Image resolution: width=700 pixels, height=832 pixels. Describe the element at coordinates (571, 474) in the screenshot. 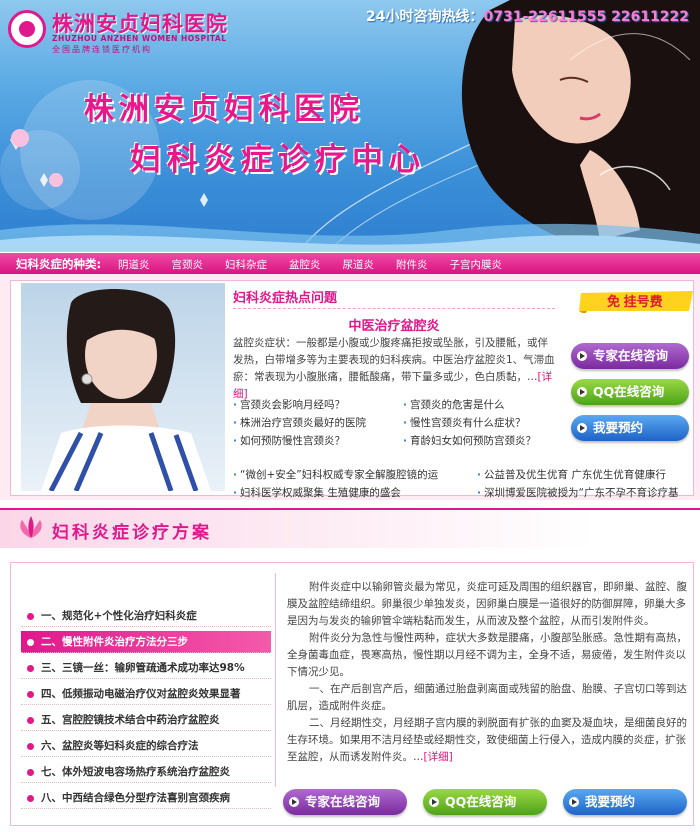

I see `news-link: 公益普及优生优育 广东优生优育健康行` at that location.